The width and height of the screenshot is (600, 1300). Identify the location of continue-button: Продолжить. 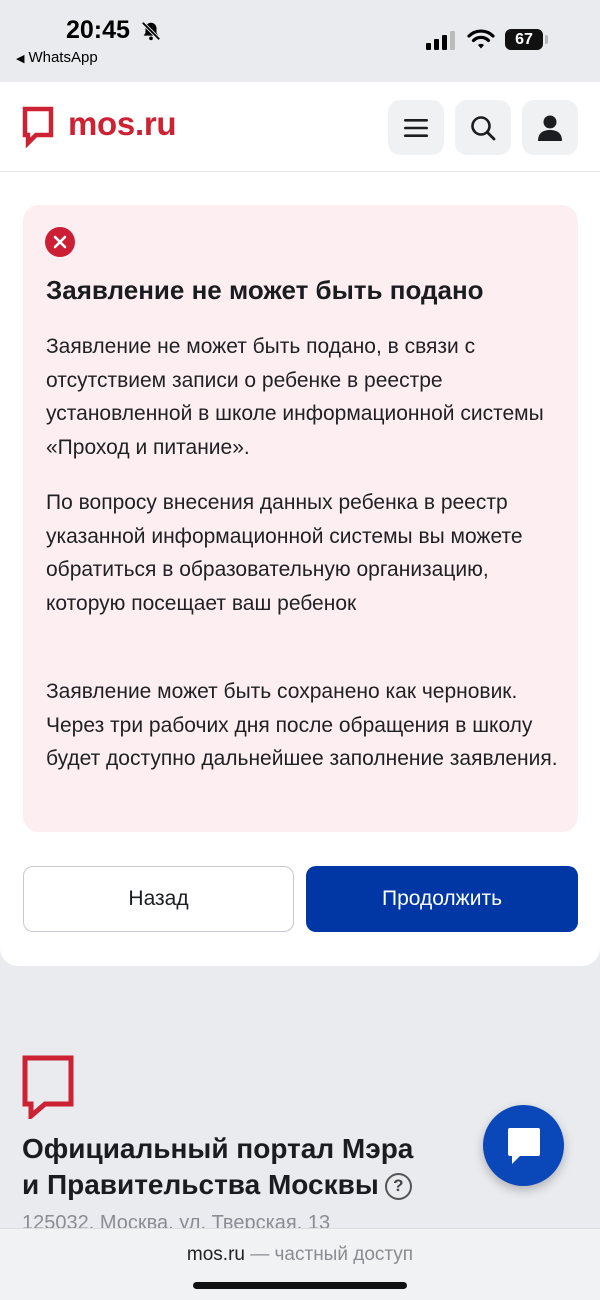
(442, 899).